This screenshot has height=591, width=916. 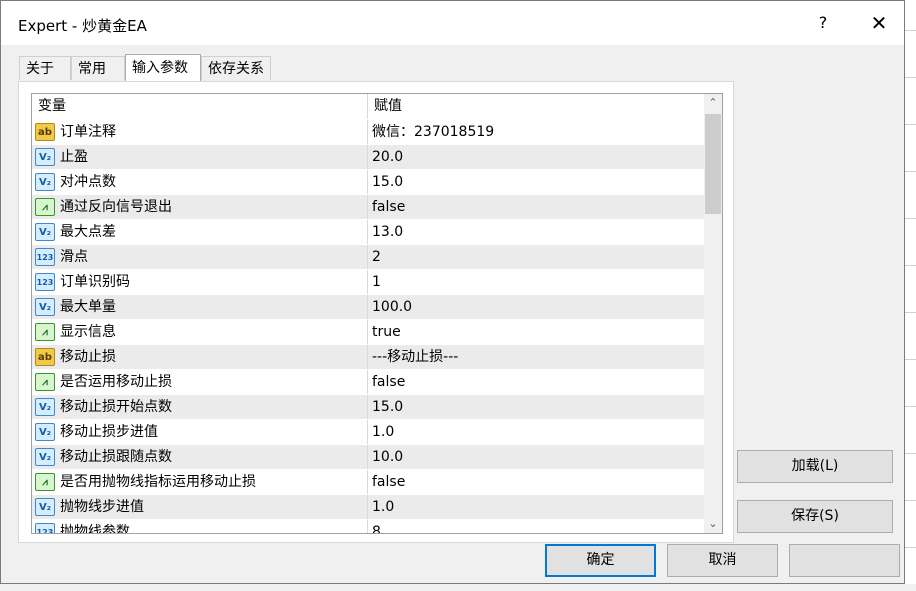 I want to click on table-row: 123 滑点 2, so click(x=368, y=257).